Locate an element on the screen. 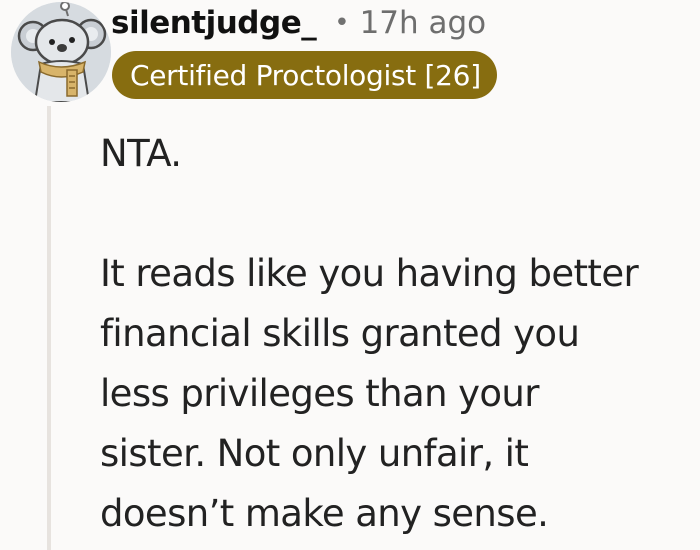  comment-paragraph: NTA. is located at coordinates (141, 153).